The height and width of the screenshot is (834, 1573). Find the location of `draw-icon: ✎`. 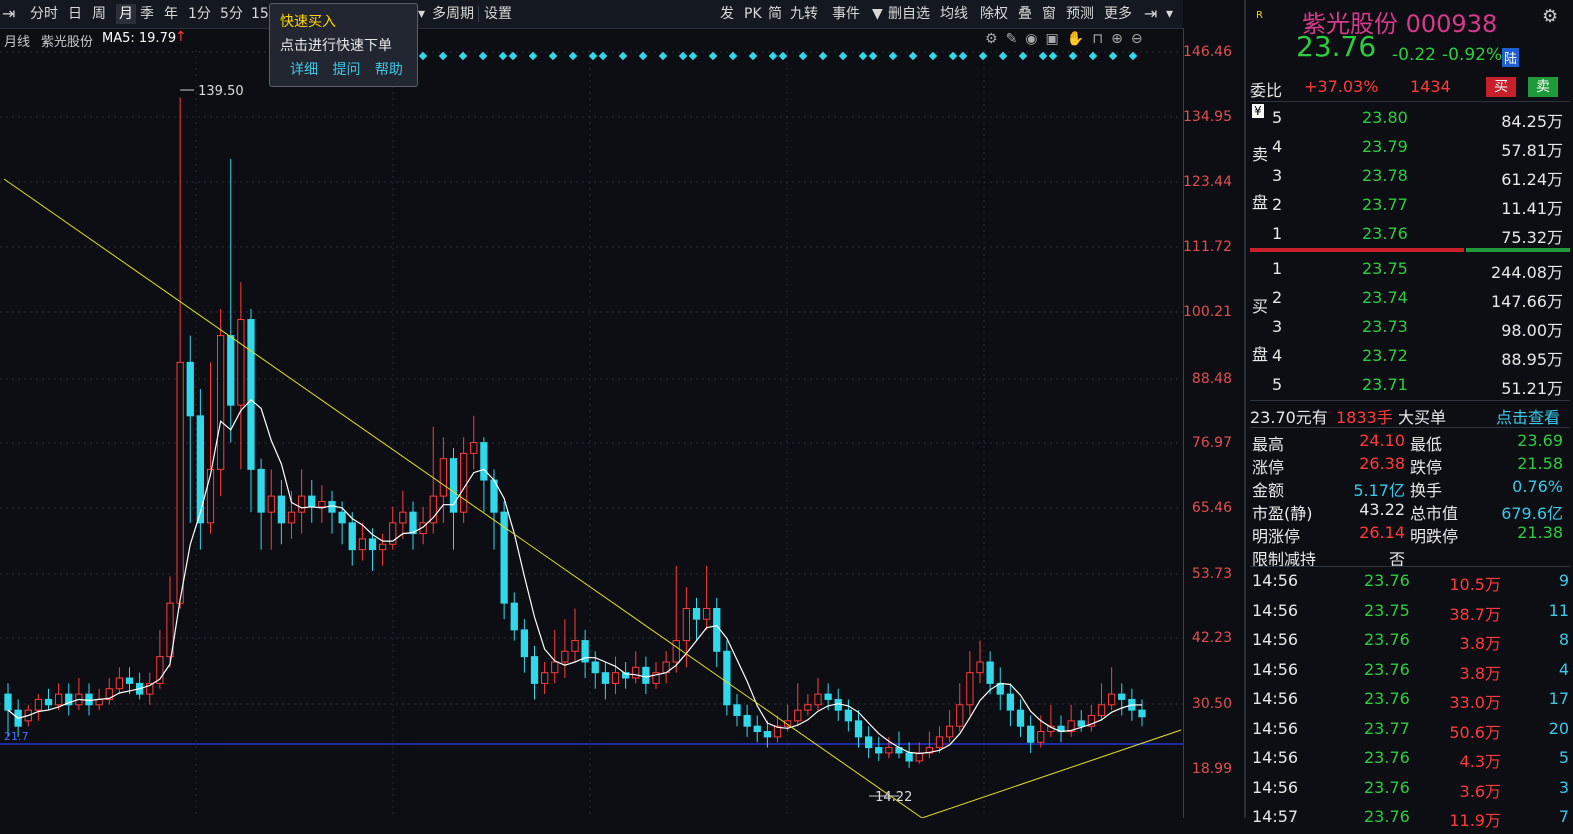

draw-icon: ✎ is located at coordinates (1016, 39).